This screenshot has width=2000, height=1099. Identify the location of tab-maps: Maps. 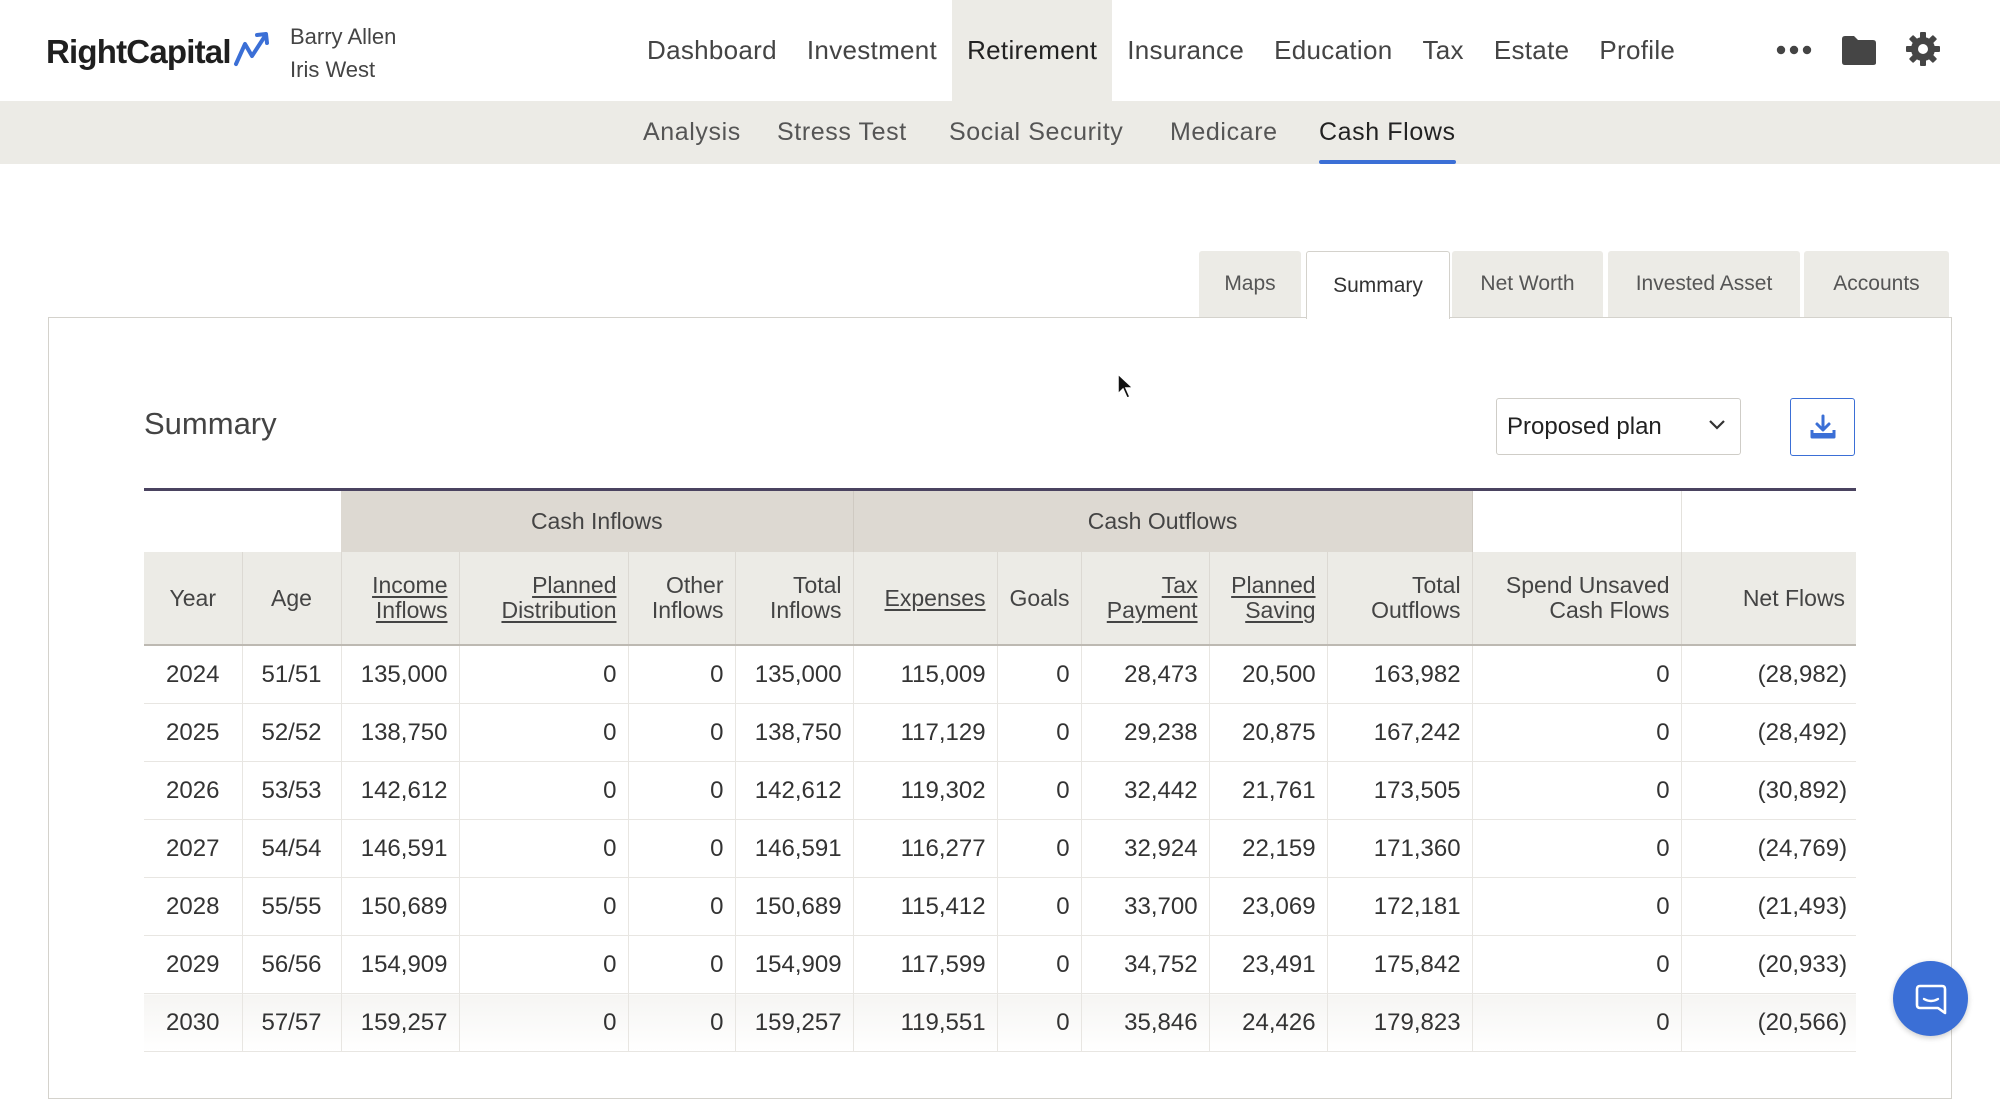
(1250, 284).